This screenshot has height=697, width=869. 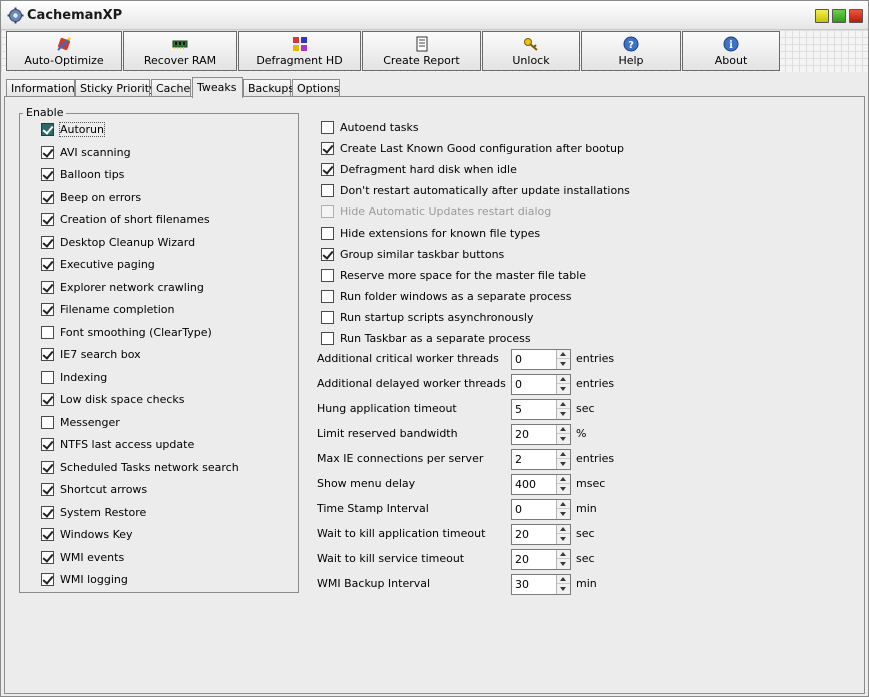 I want to click on setting-wmi-backup-interval-value: 30, so click(x=522, y=584).